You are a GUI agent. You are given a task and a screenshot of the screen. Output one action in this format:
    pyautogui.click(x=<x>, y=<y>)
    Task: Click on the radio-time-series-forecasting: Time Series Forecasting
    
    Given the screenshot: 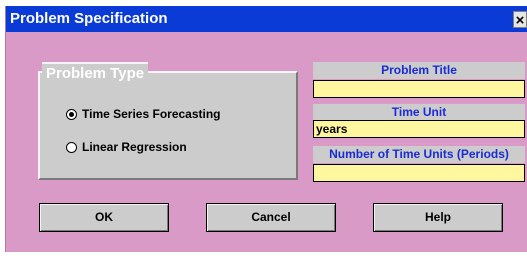 What is the action you would take?
    pyautogui.click(x=143, y=114)
    